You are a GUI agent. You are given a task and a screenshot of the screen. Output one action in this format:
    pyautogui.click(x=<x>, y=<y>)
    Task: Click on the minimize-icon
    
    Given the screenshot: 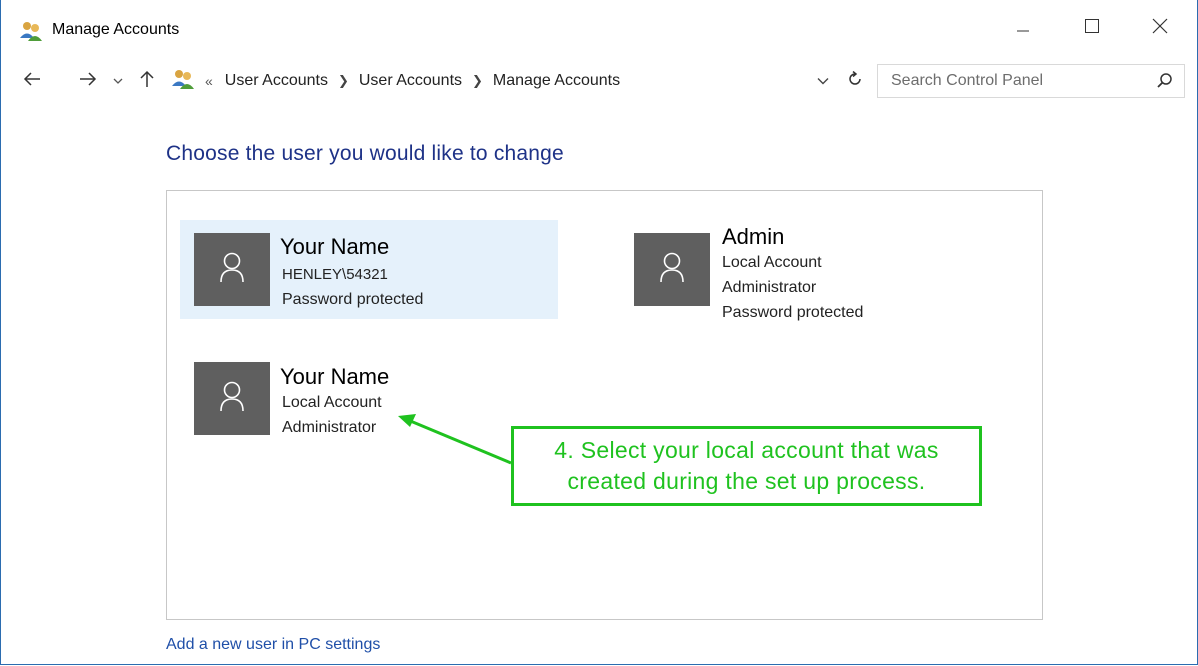 What is the action you would take?
    pyautogui.click(x=1023, y=28)
    